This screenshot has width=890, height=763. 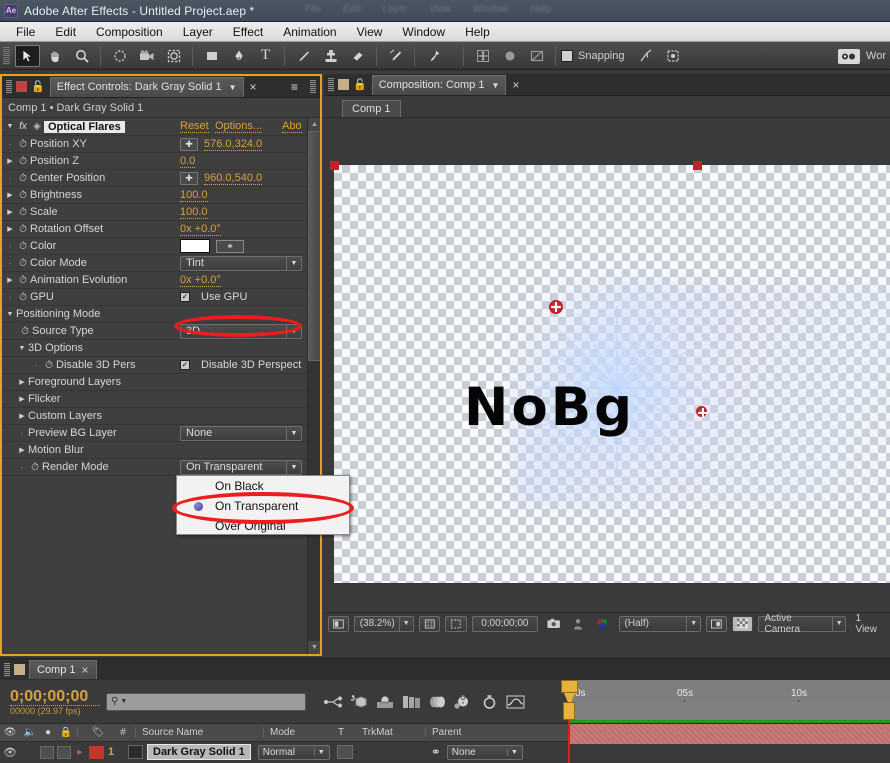 What do you see at coordinates (484, 752) in the screenshot?
I see `layer-parent-dropdown: None ▼` at bounding box center [484, 752].